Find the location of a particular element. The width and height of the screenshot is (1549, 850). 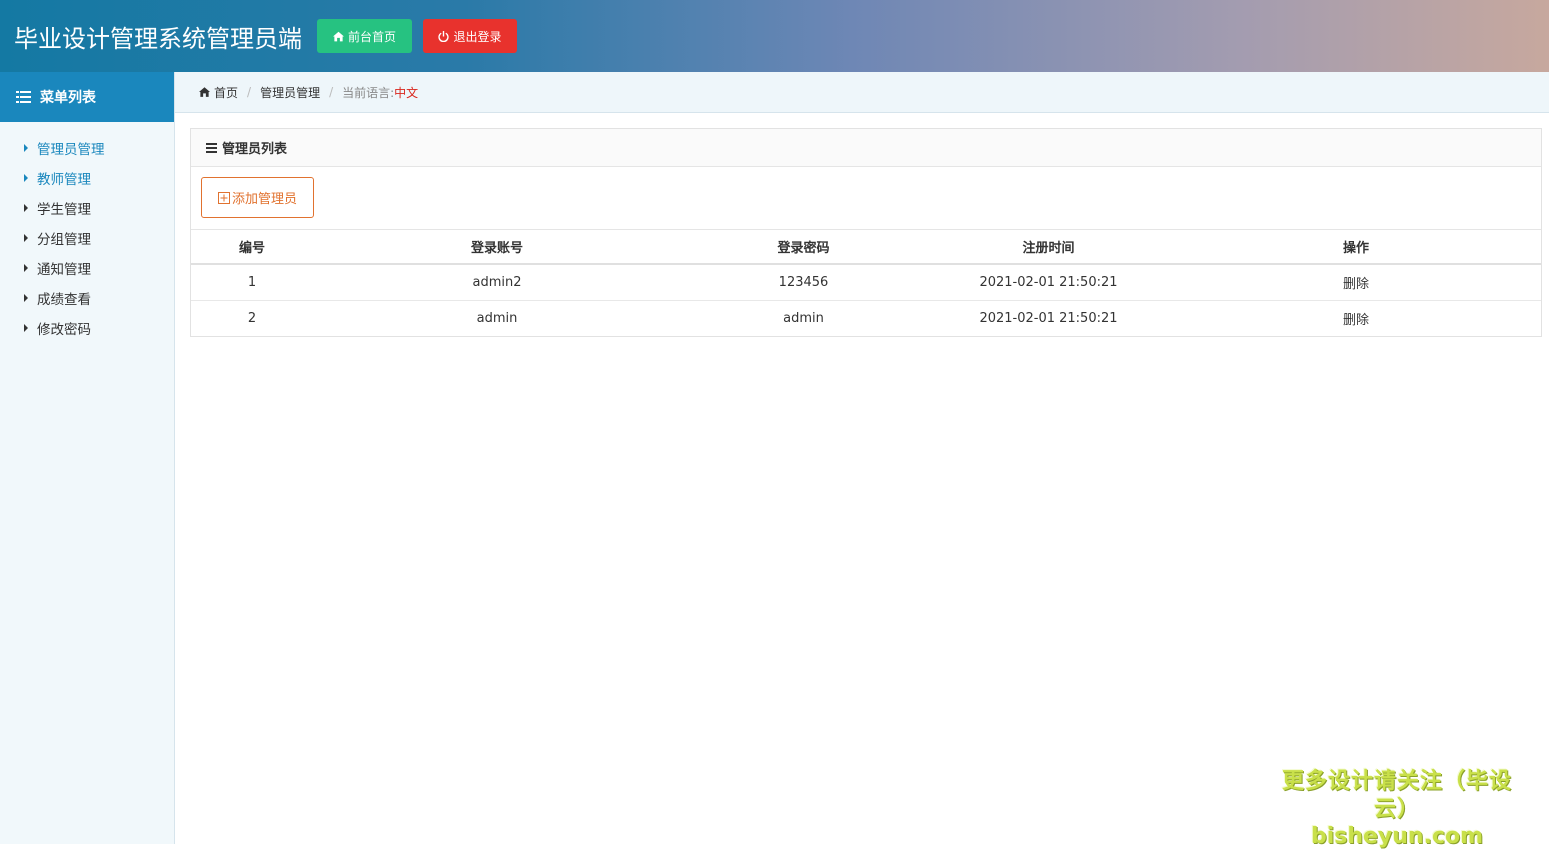

watermark: 更多设计请关注（毕设云） bisheyun.com is located at coordinates (1397, 809).